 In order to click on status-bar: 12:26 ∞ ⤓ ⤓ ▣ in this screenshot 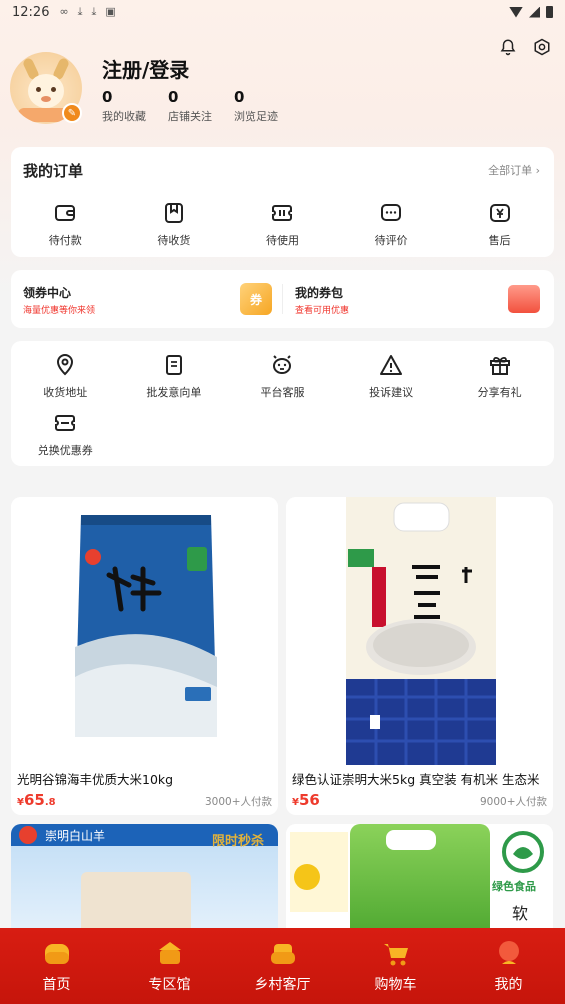, I will do `click(282, 12)`.